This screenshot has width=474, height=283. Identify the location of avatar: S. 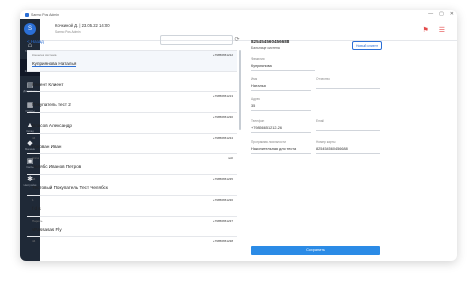
(30, 29).